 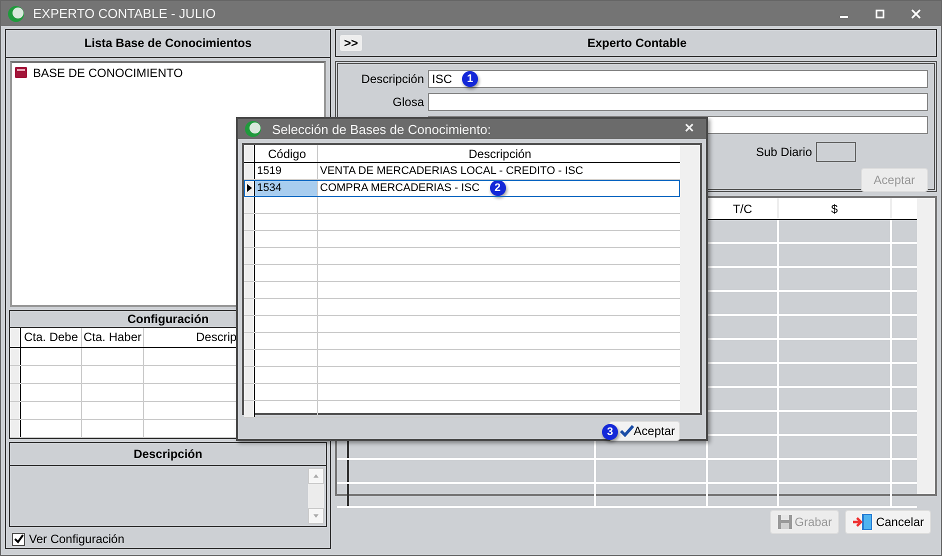 I want to click on dialog-title: Selección de Bases de Conocimiento:, so click(x=381, y=129).